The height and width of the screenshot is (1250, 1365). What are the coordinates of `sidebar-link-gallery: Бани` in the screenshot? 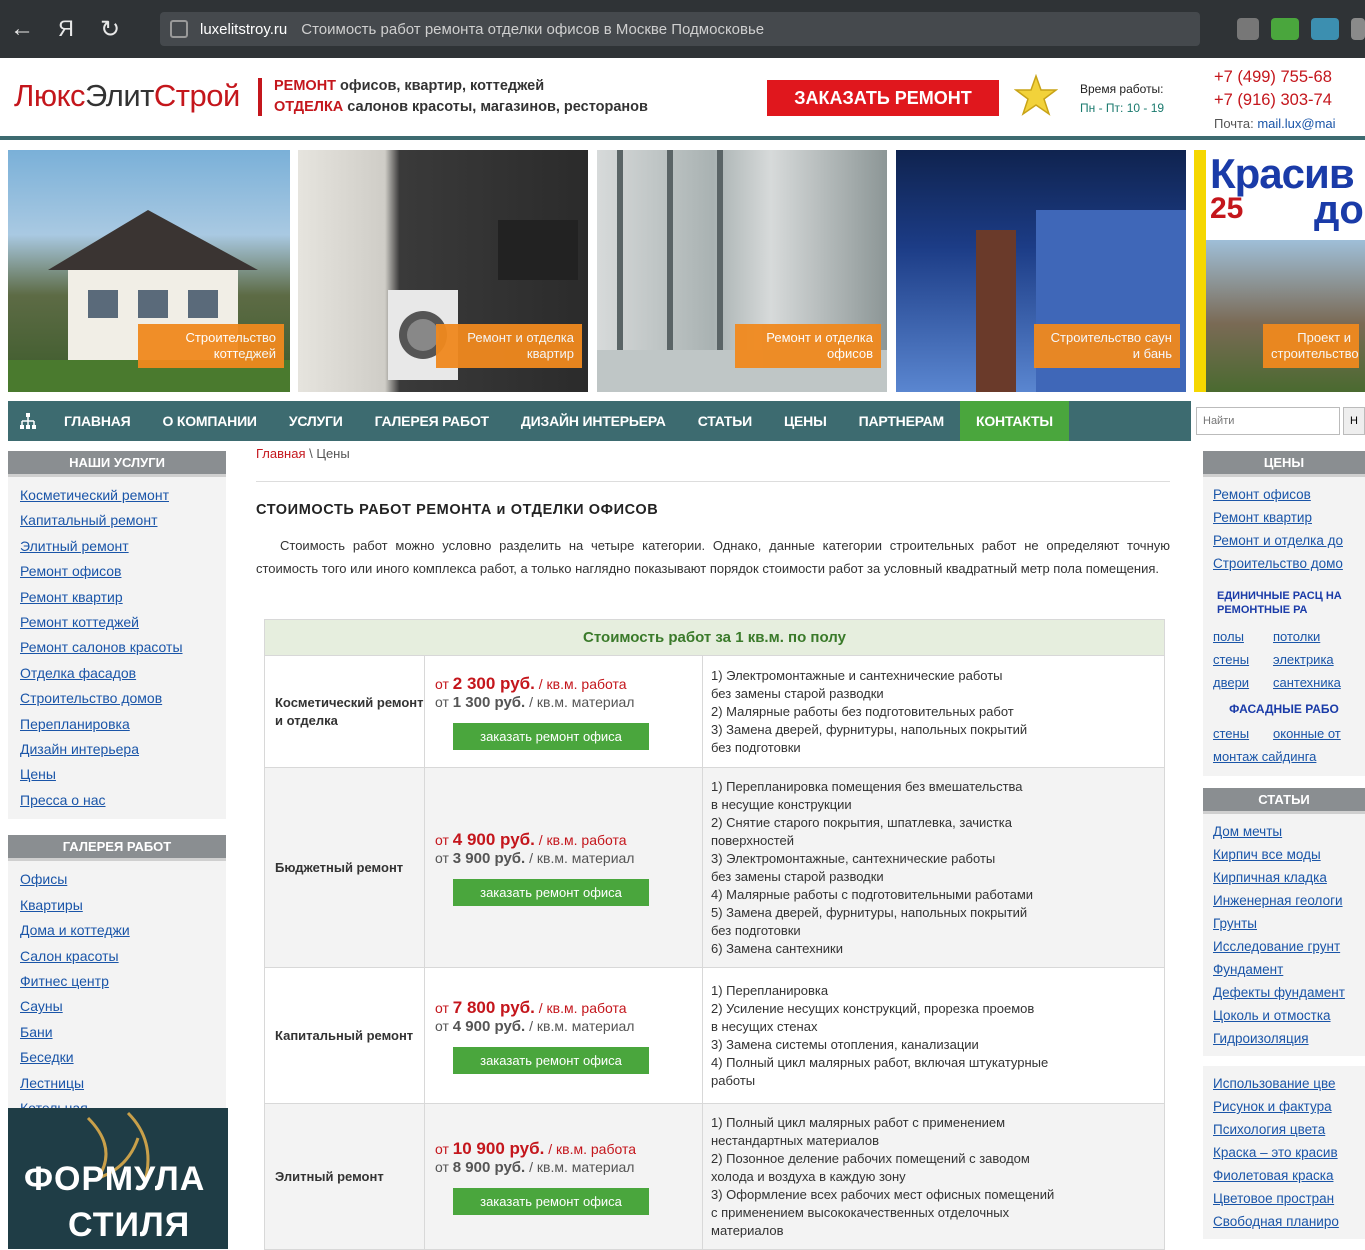 It's located at (123, 1032).